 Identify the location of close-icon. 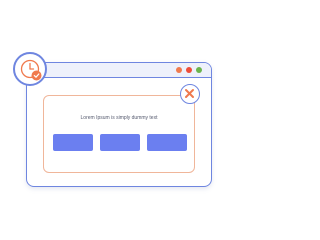
(189, 93).